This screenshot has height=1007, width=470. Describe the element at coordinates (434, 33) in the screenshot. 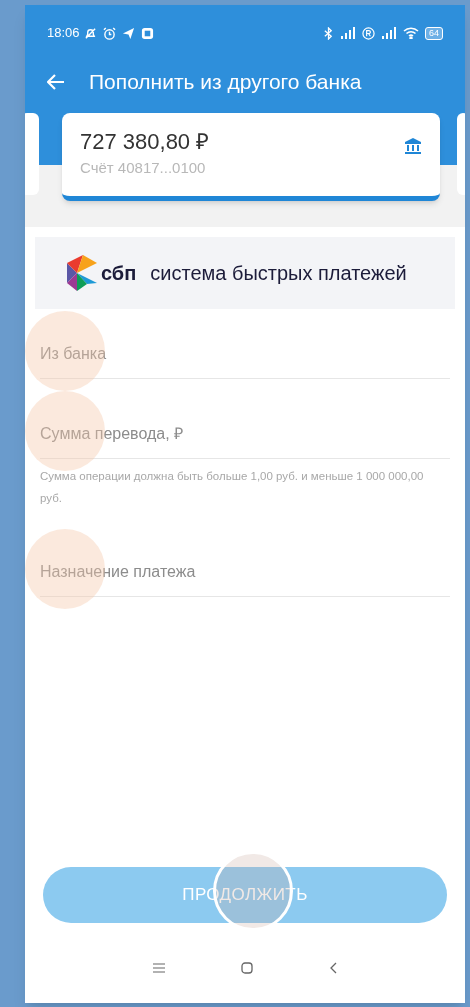

I see `battery-indicator: 64` at that location.